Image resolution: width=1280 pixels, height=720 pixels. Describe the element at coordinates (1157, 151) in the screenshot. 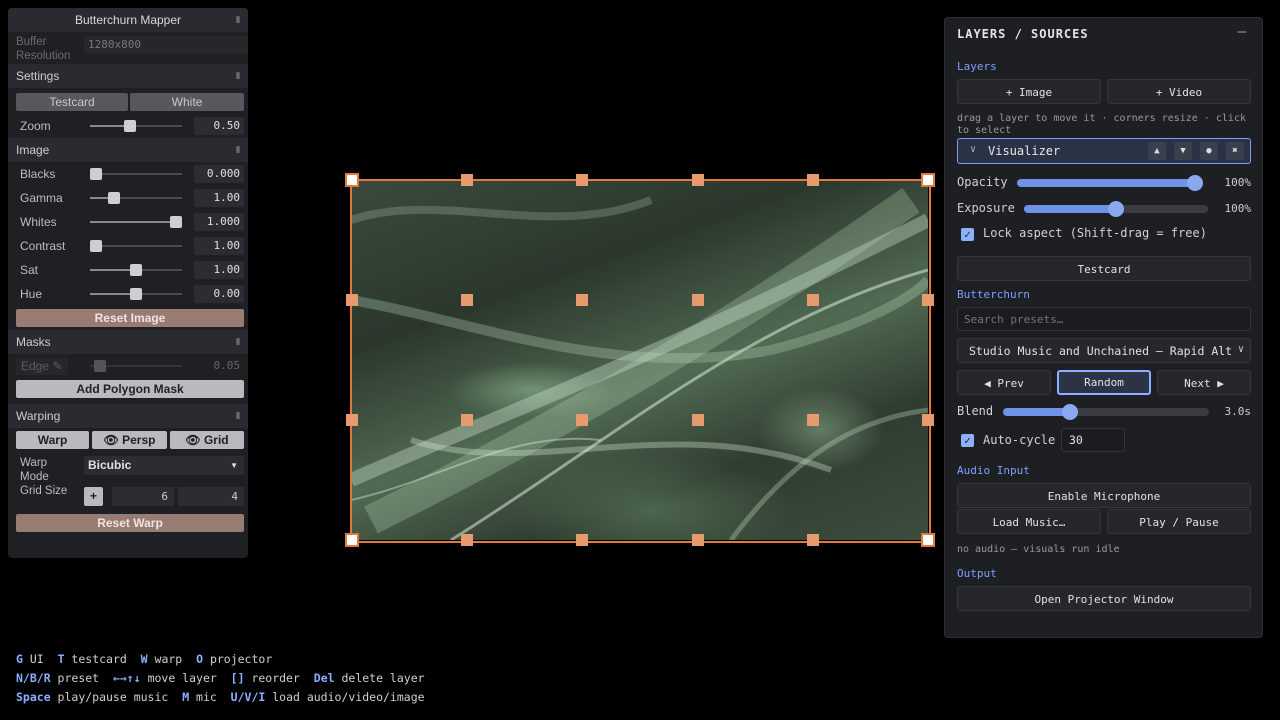

I see `move-up-icon: ▲` at that location.